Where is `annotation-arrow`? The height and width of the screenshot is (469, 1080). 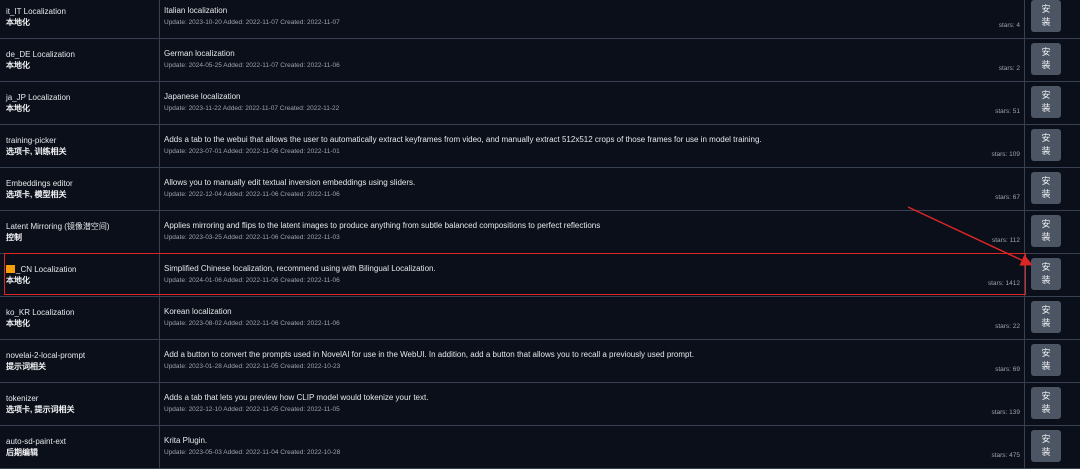
annotation-arrow is located at coordinates (970, 236).